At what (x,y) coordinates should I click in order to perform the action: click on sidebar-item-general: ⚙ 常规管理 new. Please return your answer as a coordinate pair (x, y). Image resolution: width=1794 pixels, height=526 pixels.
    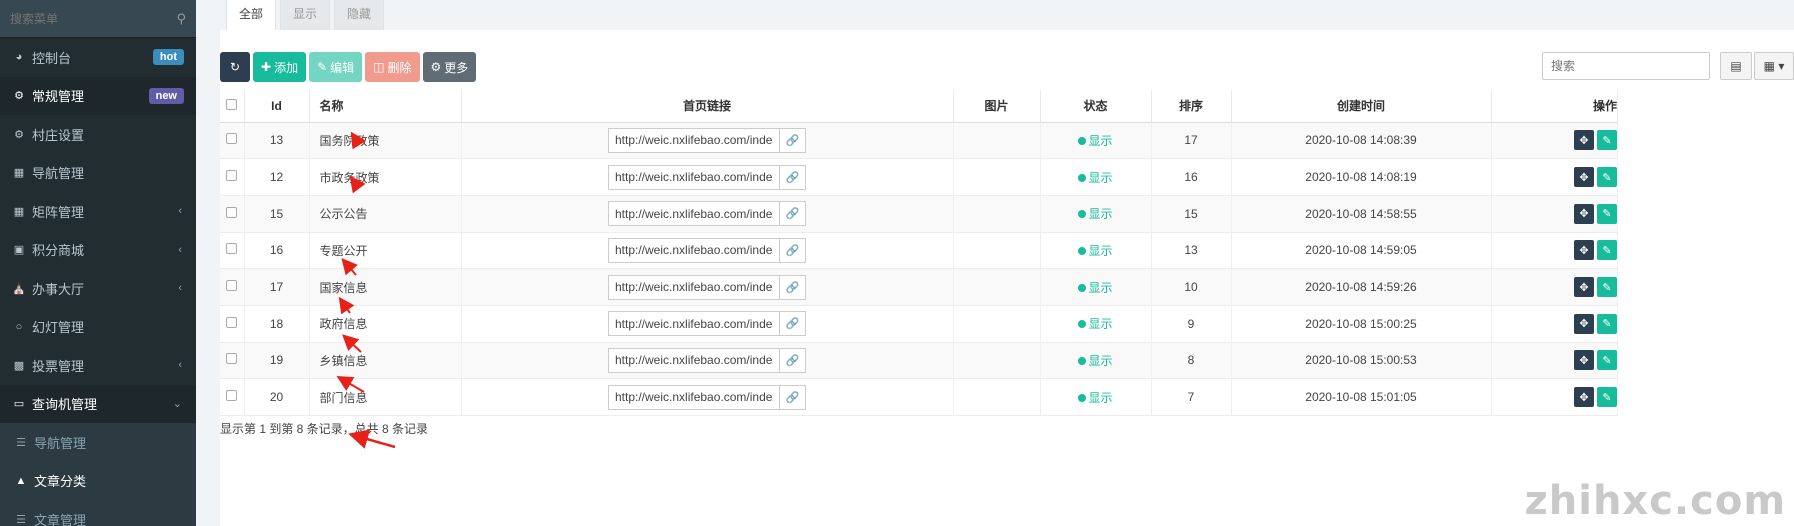
    Looking at the image, I should click on (98, 95).